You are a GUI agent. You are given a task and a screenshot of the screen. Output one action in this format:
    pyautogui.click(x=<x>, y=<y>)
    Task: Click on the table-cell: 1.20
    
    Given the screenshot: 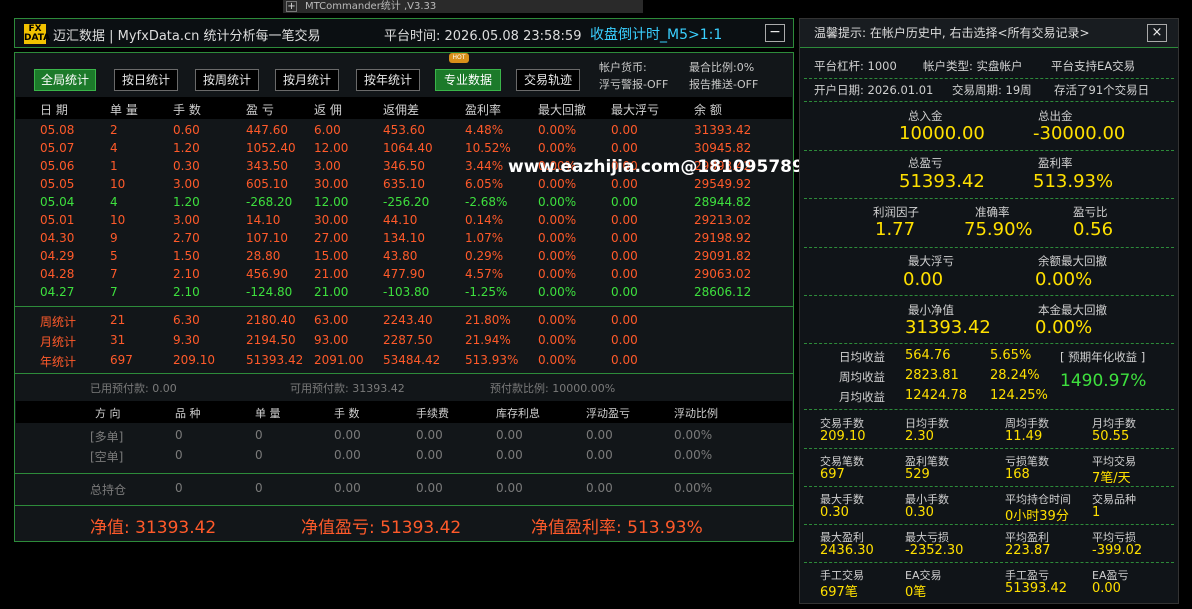 What is the action you would take?
    pyautogui.click(x=186, y=202)
    